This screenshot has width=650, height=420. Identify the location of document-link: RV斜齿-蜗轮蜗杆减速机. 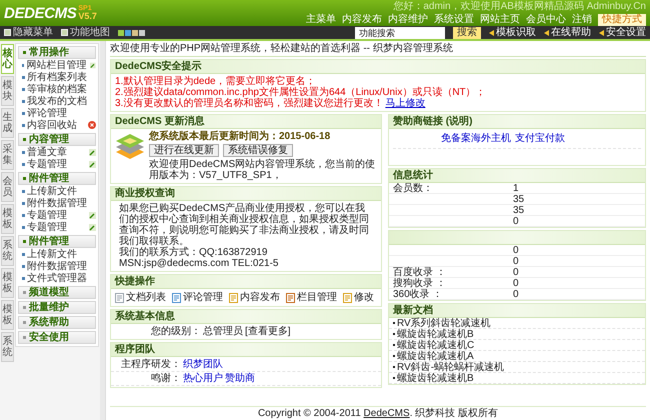
(450, 367).